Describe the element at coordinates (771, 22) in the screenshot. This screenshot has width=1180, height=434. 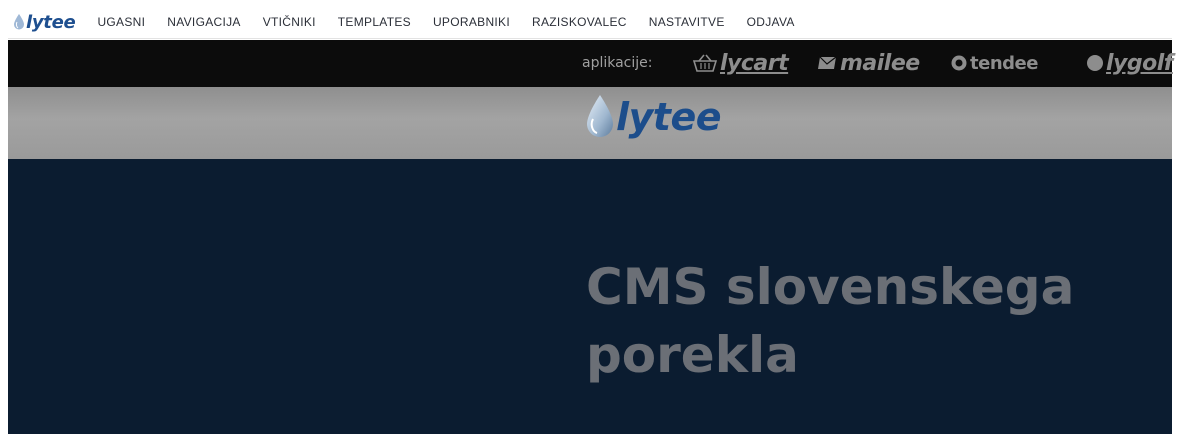
I see `nav-odjava: ODJAVA` at that location.